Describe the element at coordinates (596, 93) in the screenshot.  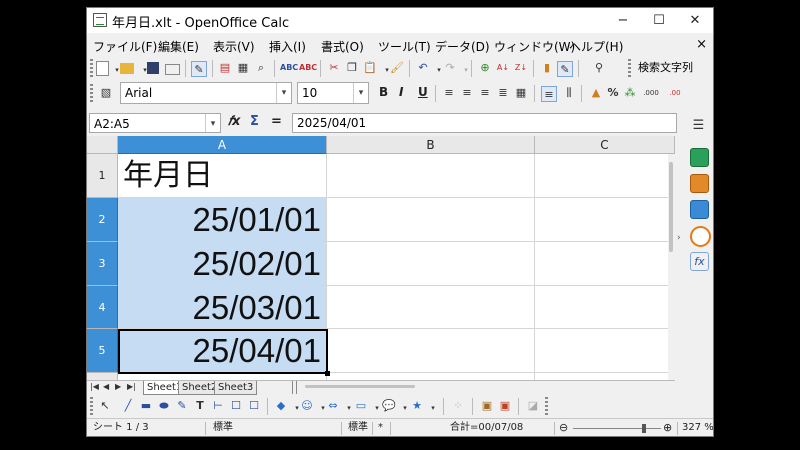
I see `currency-icon: ▲` at that location.